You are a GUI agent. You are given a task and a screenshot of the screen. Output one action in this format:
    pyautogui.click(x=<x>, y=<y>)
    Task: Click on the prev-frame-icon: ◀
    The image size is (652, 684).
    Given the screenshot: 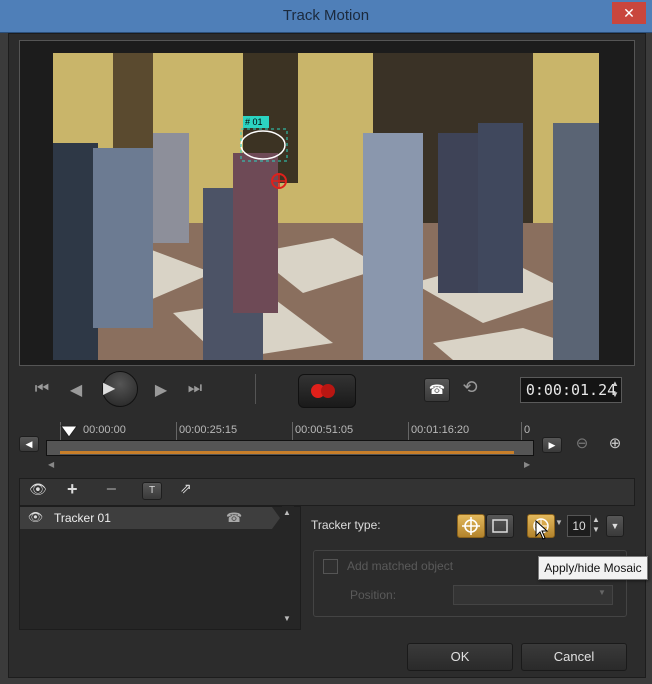 What is the action you would take?
    pyautogui.click(x=76, y=389)
    